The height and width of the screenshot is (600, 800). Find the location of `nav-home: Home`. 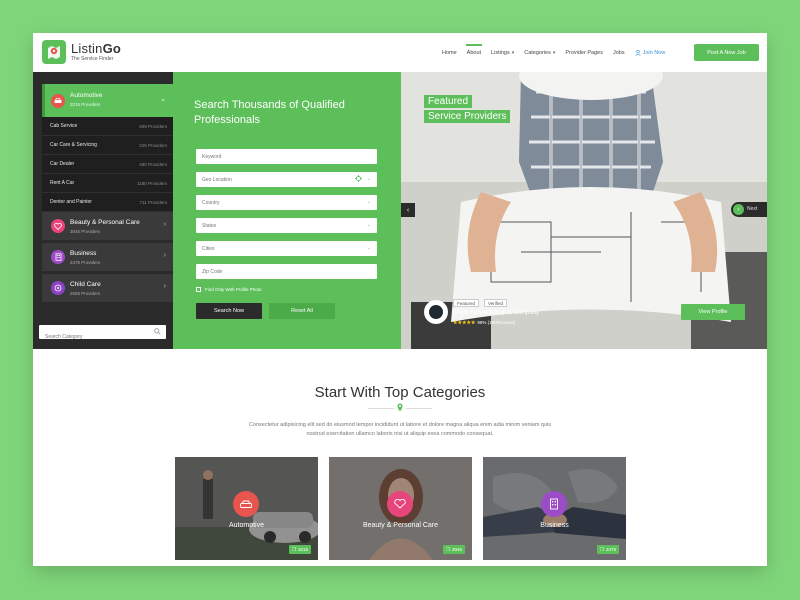

nav-home: Home is located at coordinates (449, 52).